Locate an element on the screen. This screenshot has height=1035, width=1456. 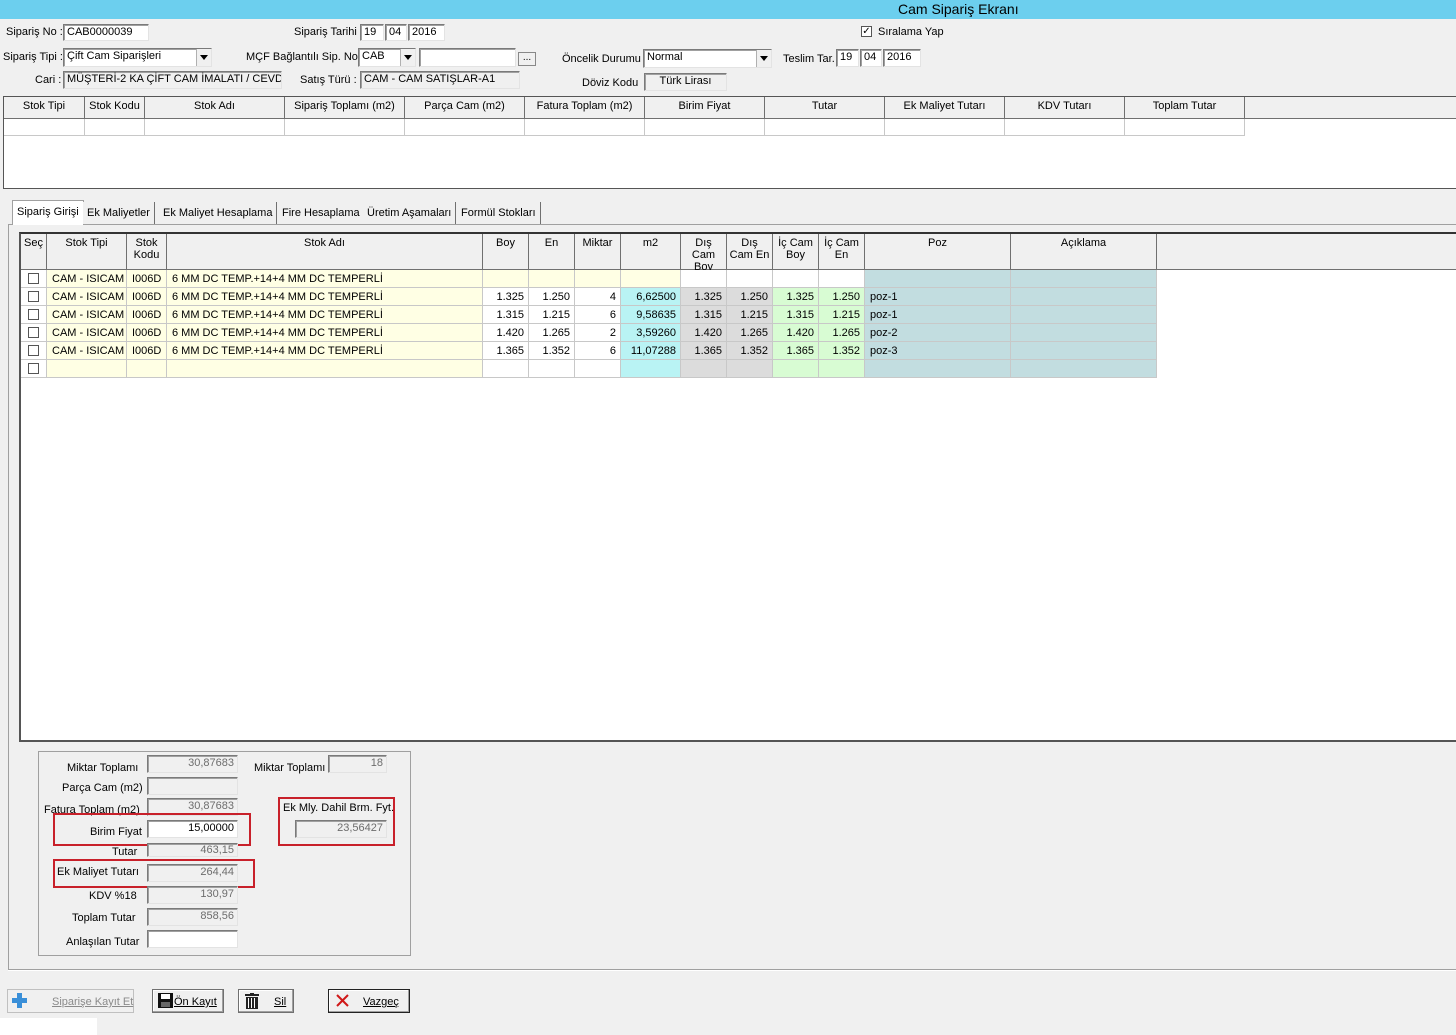
chevron-down-icon is located at coordinates (763, 58).